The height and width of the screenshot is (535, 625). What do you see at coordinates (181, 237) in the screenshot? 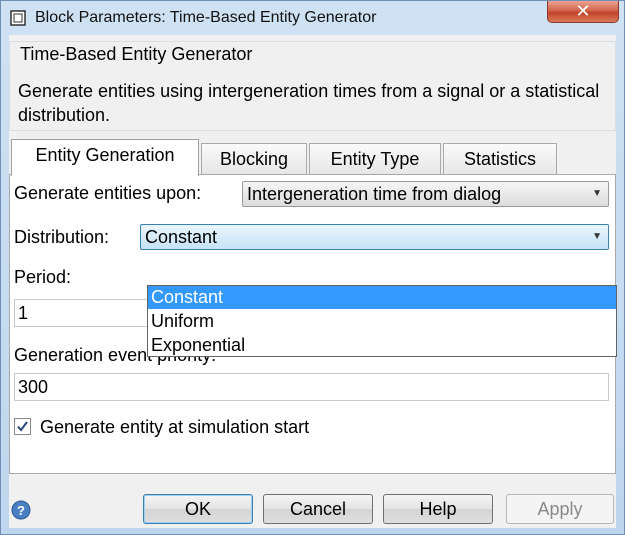
I see `distribution-value: Constant` at bounding box center [181, 237].